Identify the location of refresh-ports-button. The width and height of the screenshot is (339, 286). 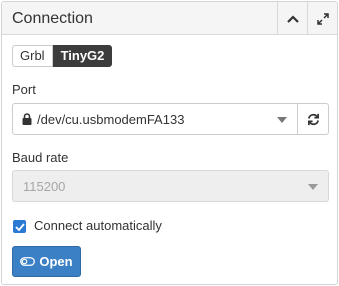
(313, 119).